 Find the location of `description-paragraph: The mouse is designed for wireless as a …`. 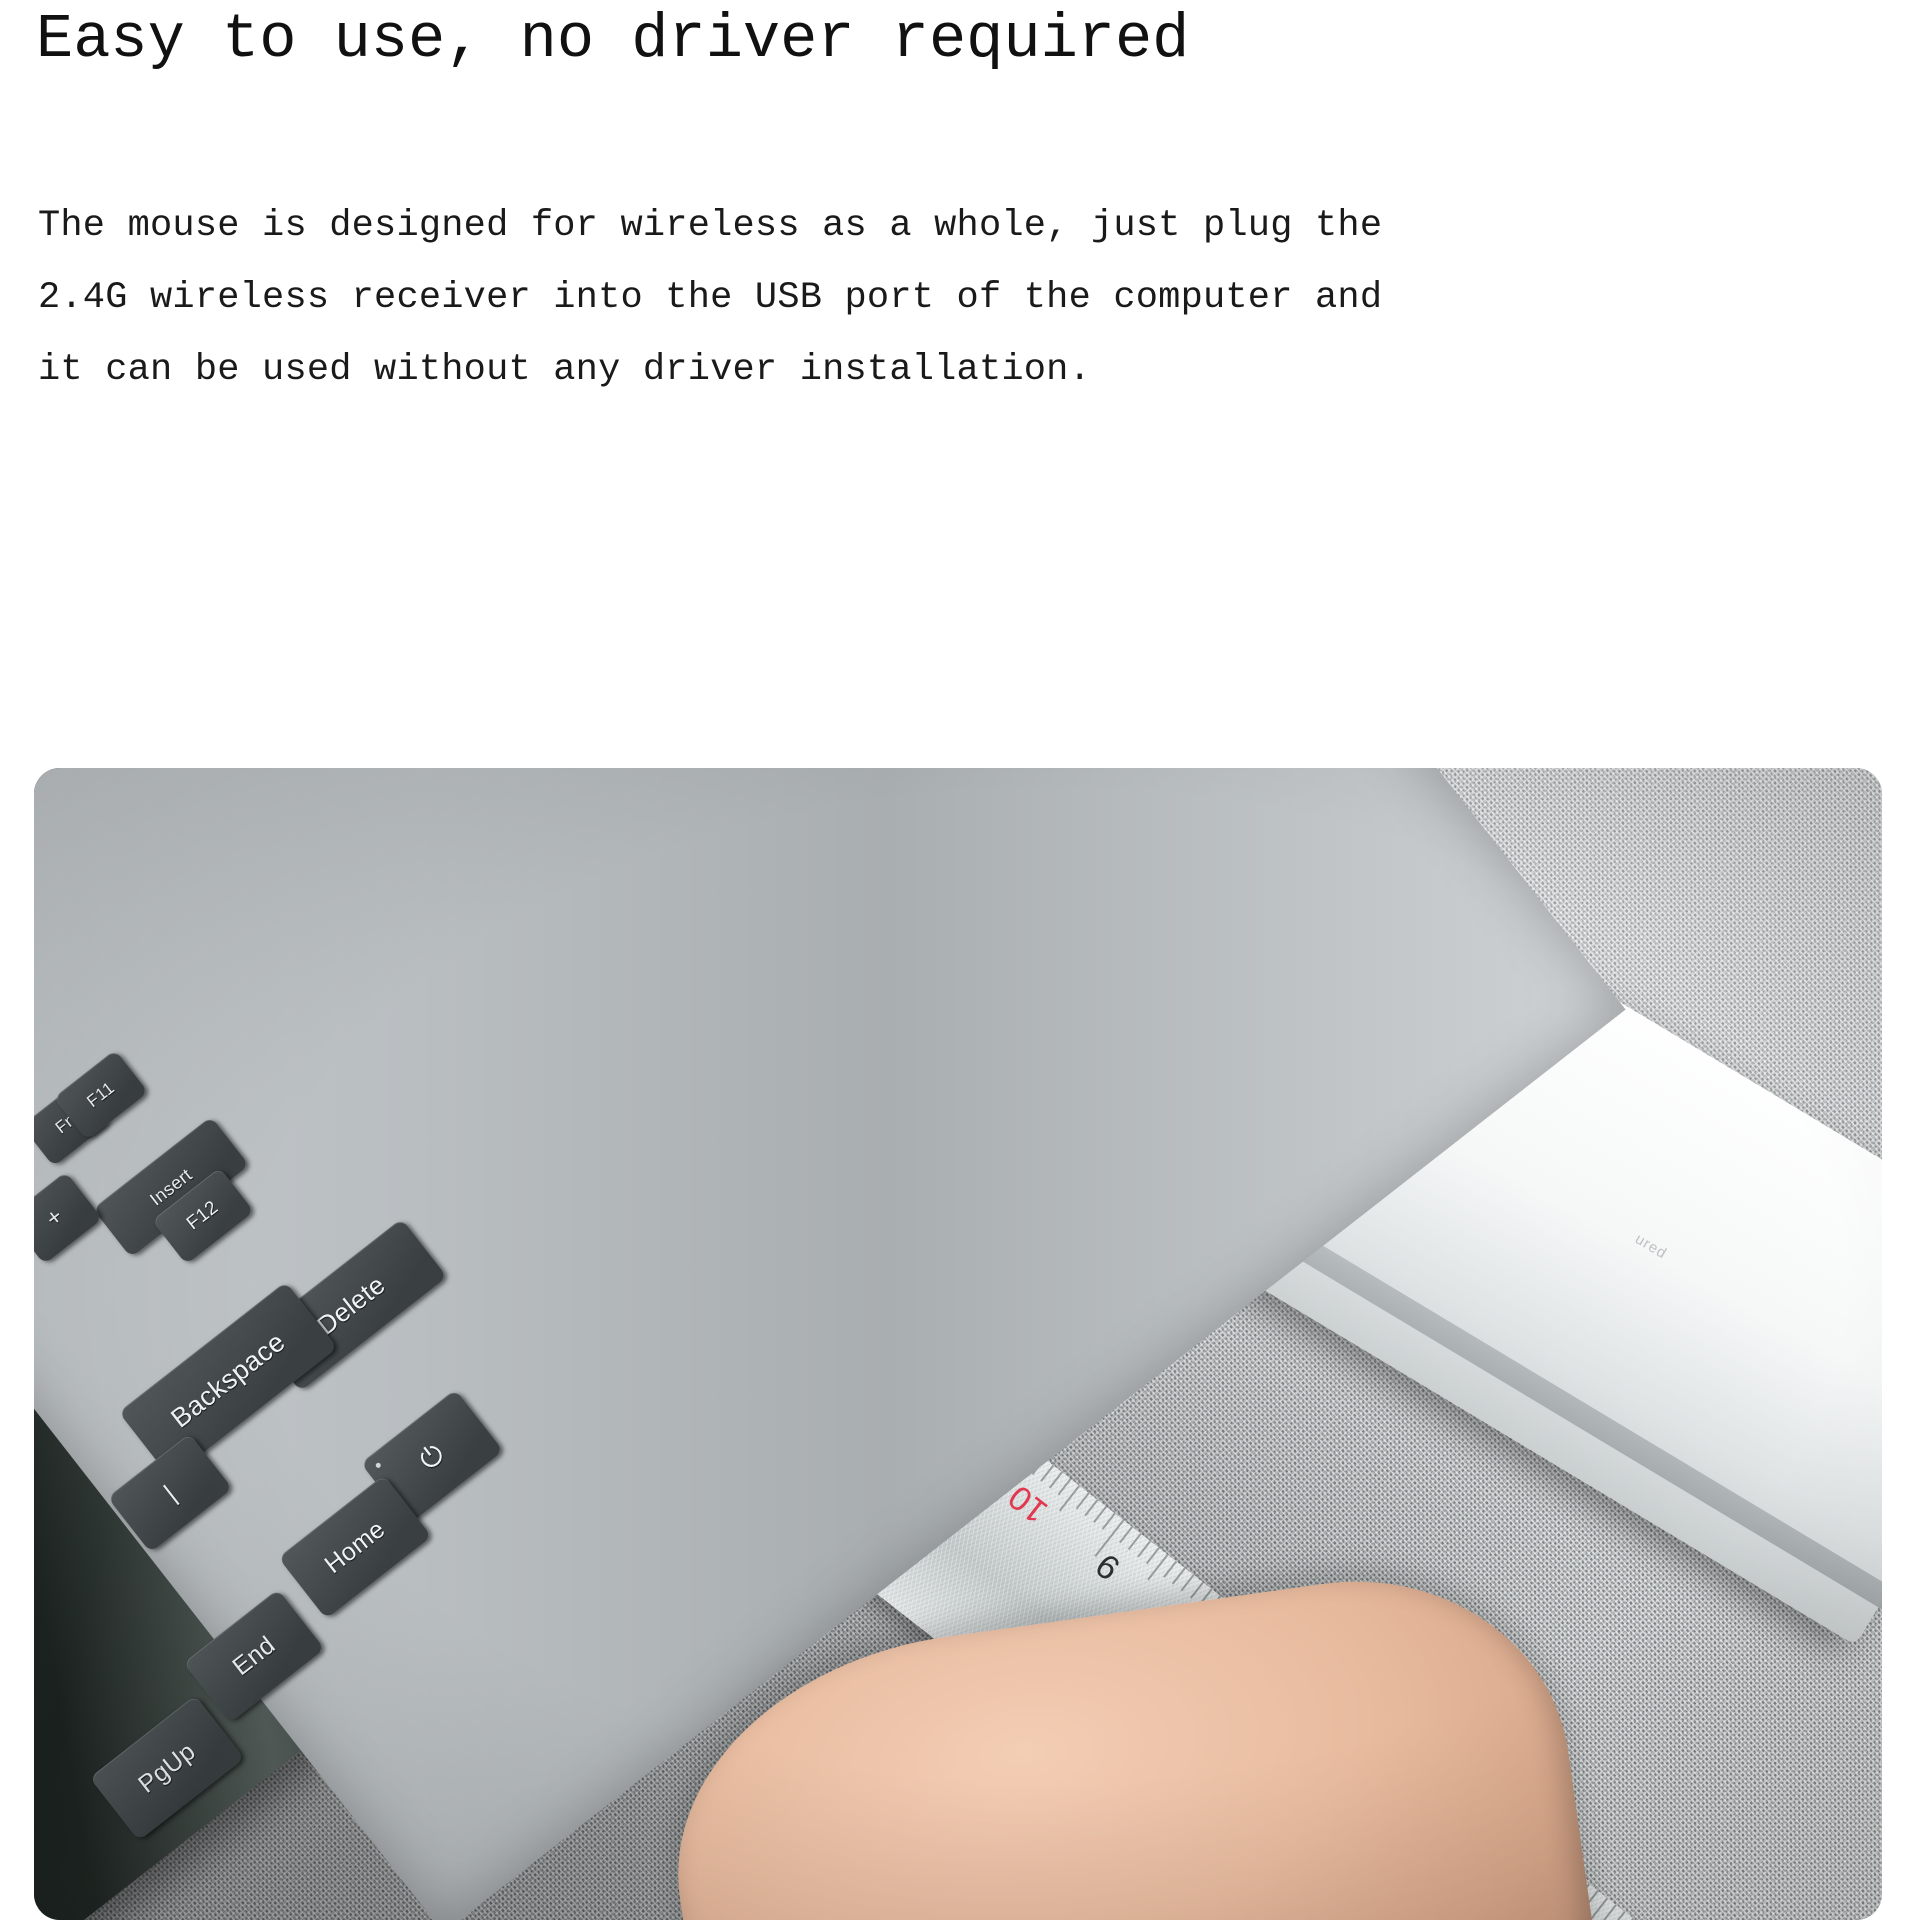

description-paragraph: The mouse is designed for wireless as a … is located at coordinates (763, 298).